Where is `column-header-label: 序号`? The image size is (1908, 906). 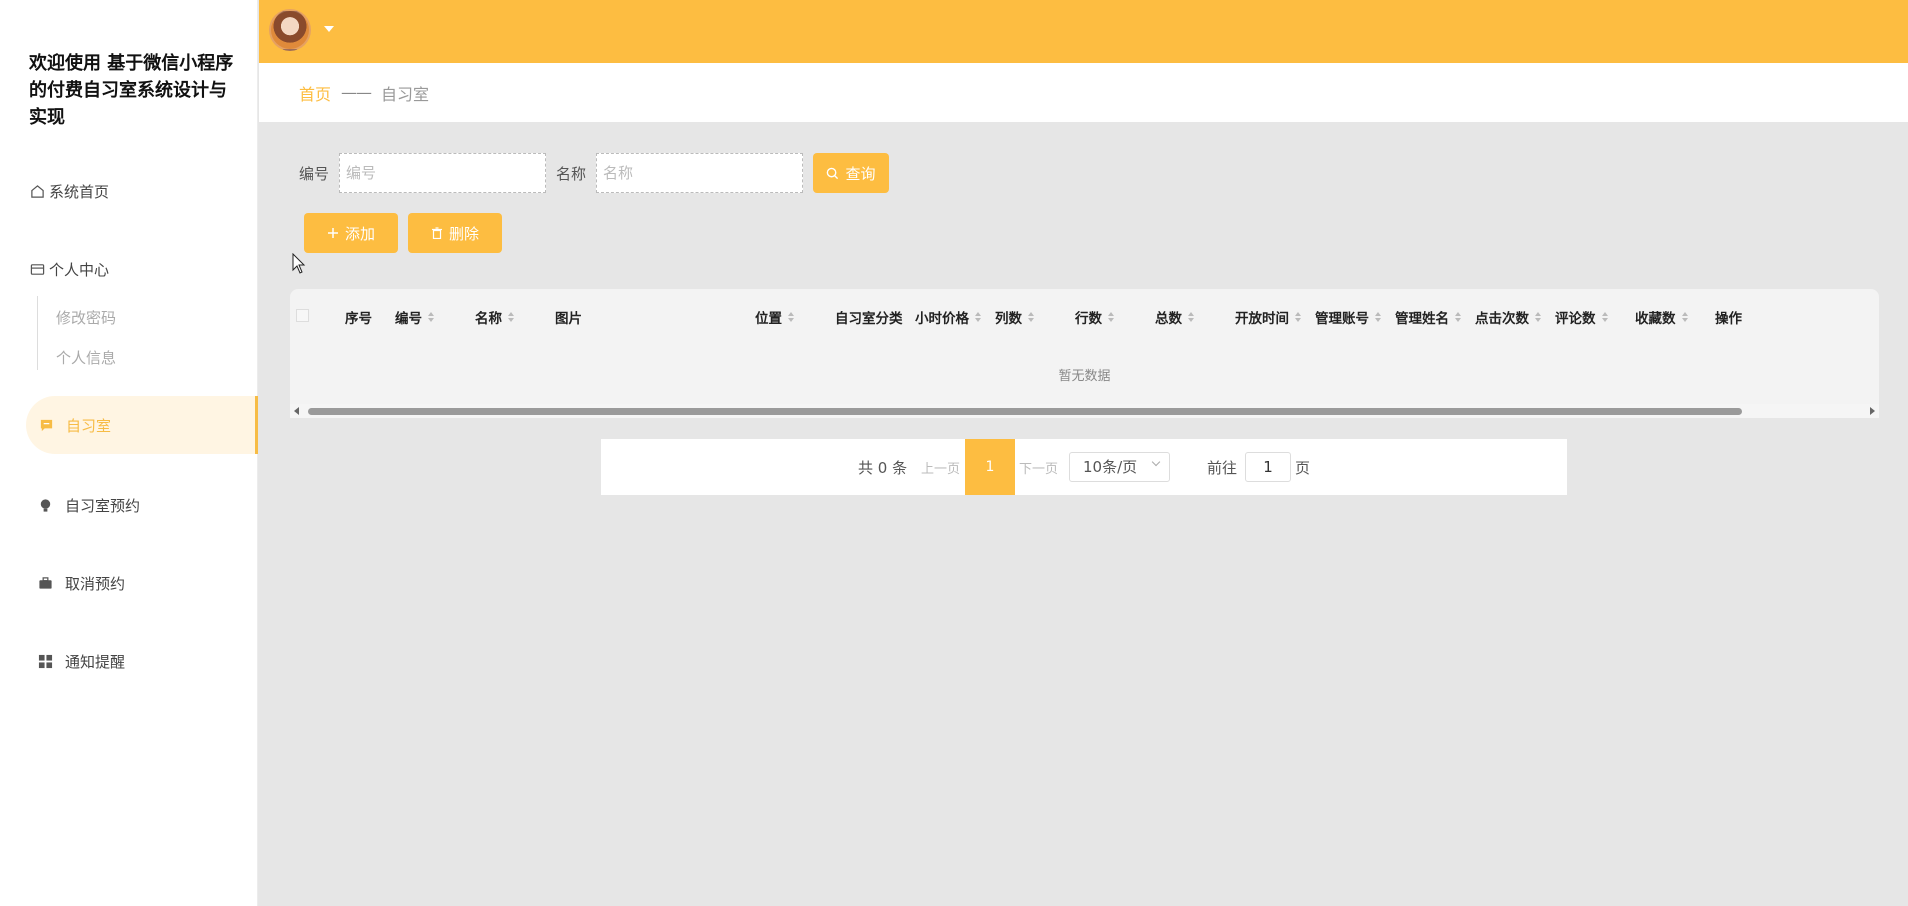
column-header-label: 序号 is located at coordinates (358, 319).